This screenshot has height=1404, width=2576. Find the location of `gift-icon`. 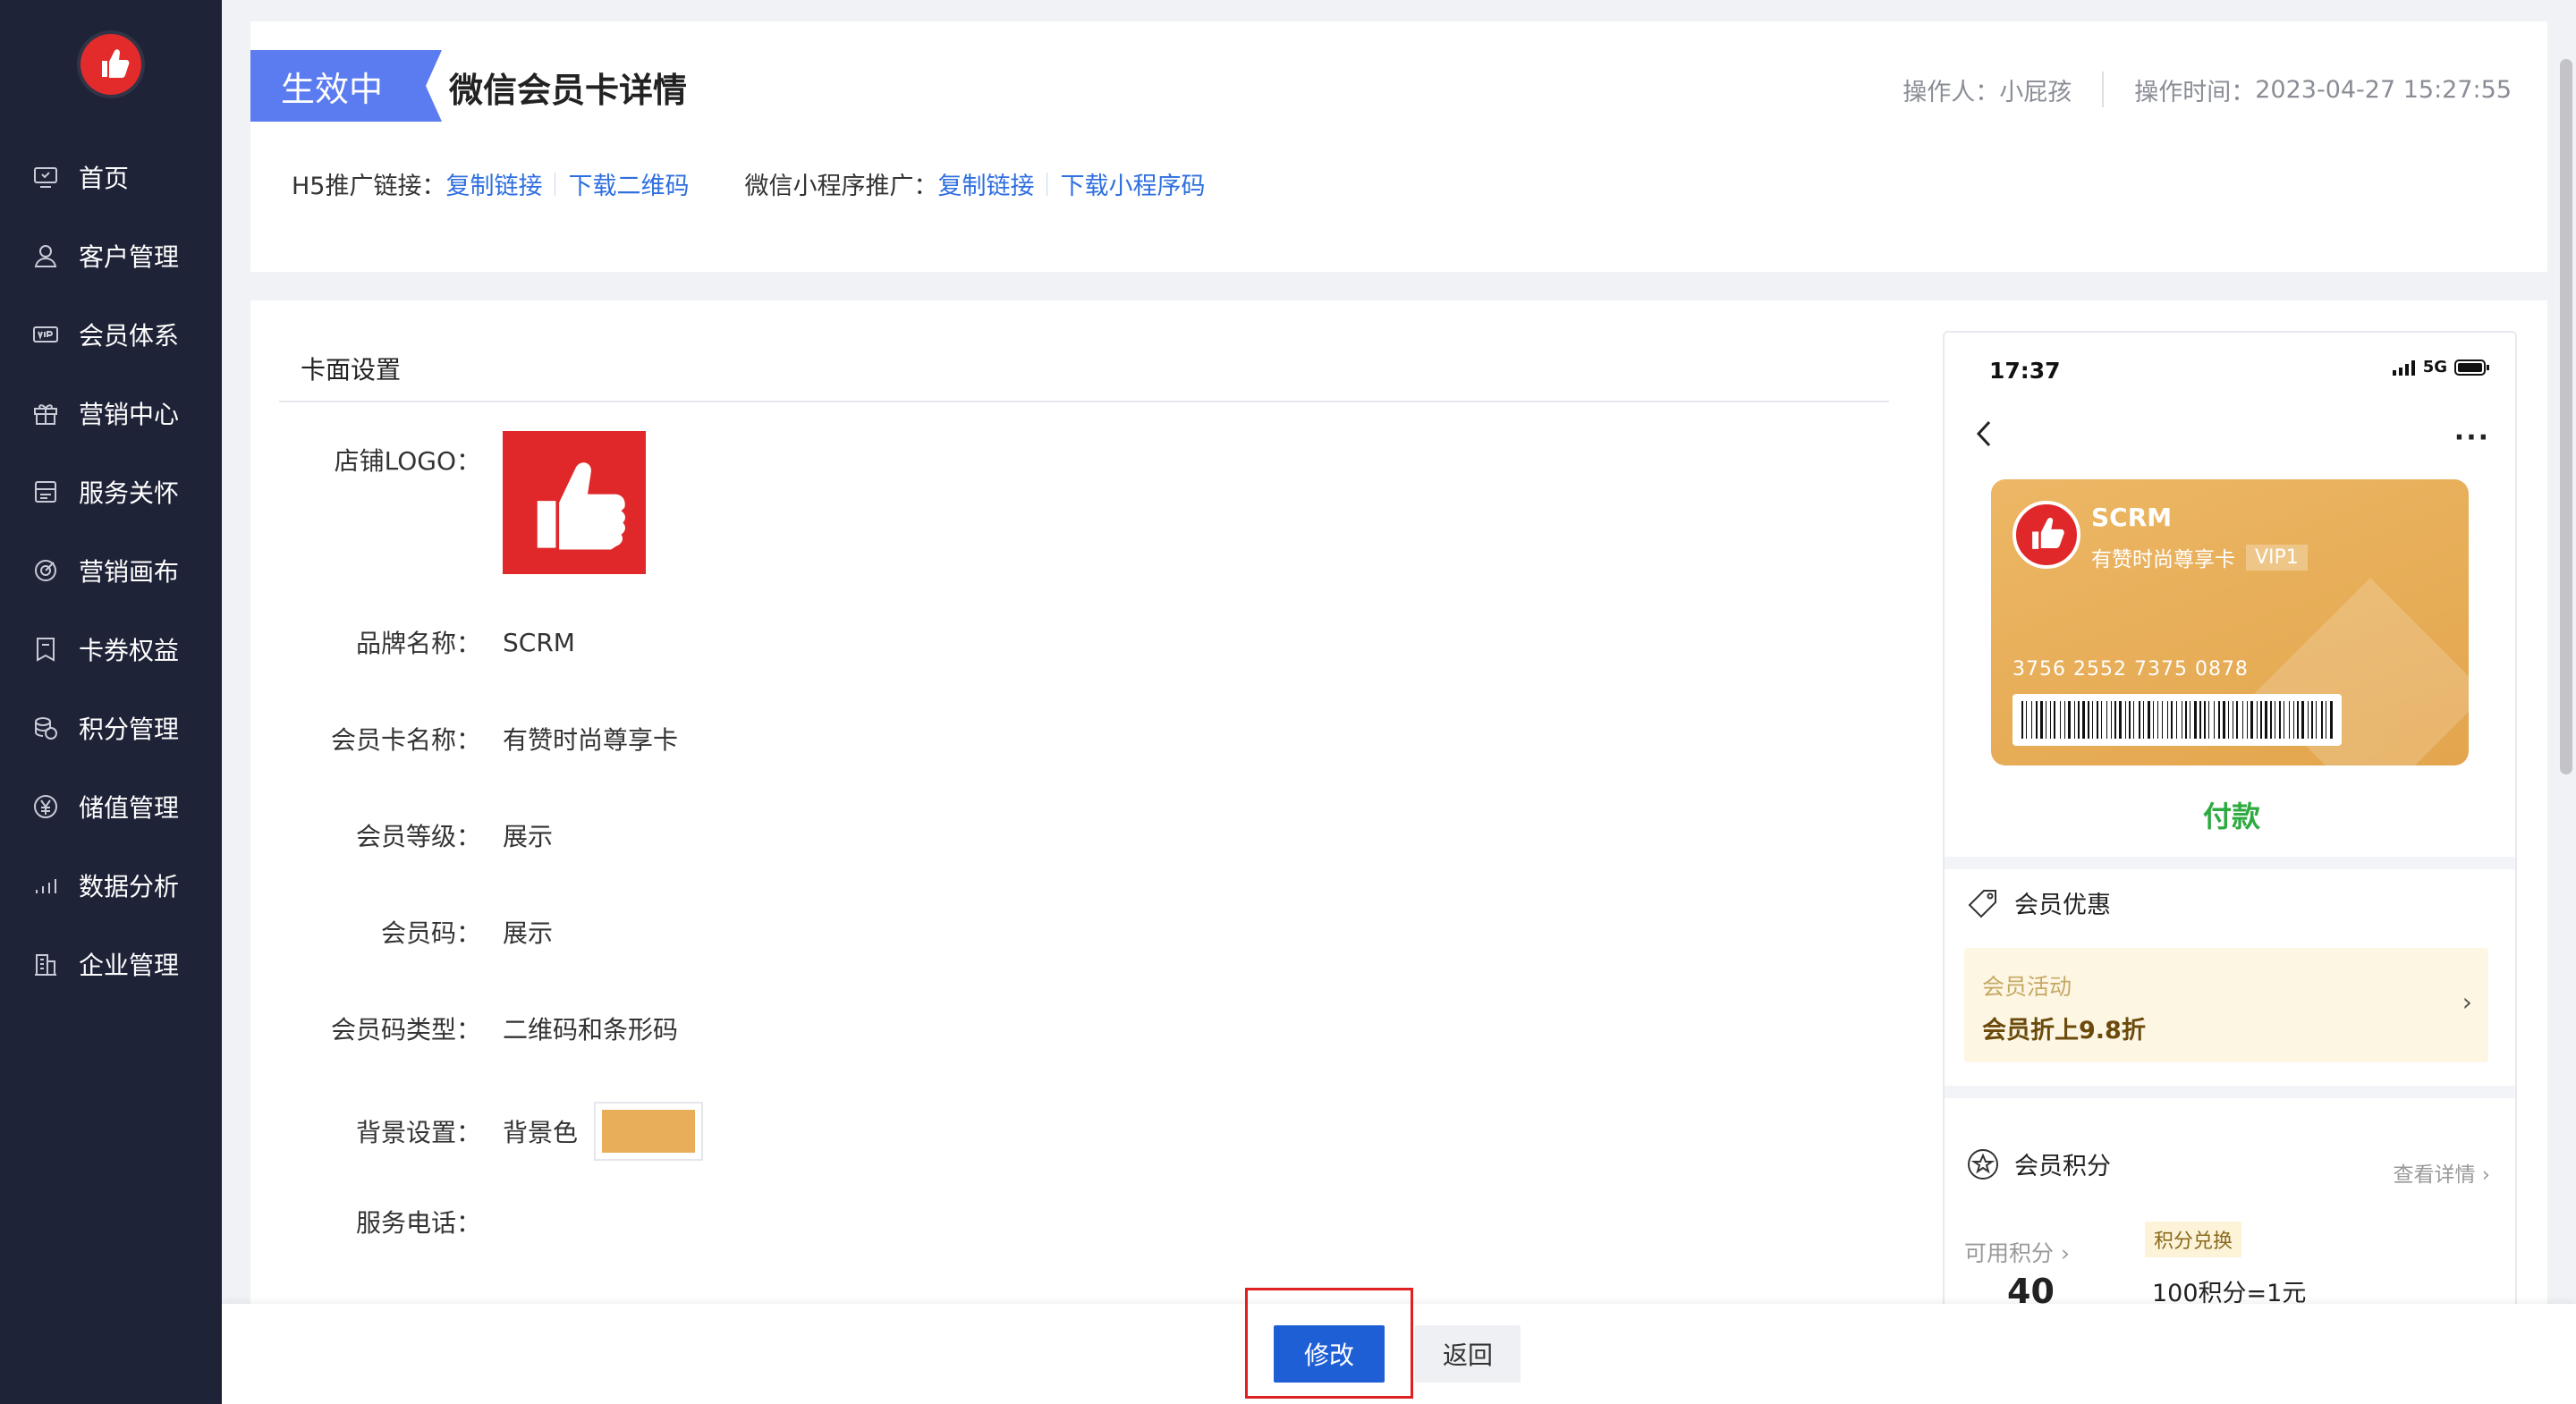

gift-icon is located at coordinates (45, 413).